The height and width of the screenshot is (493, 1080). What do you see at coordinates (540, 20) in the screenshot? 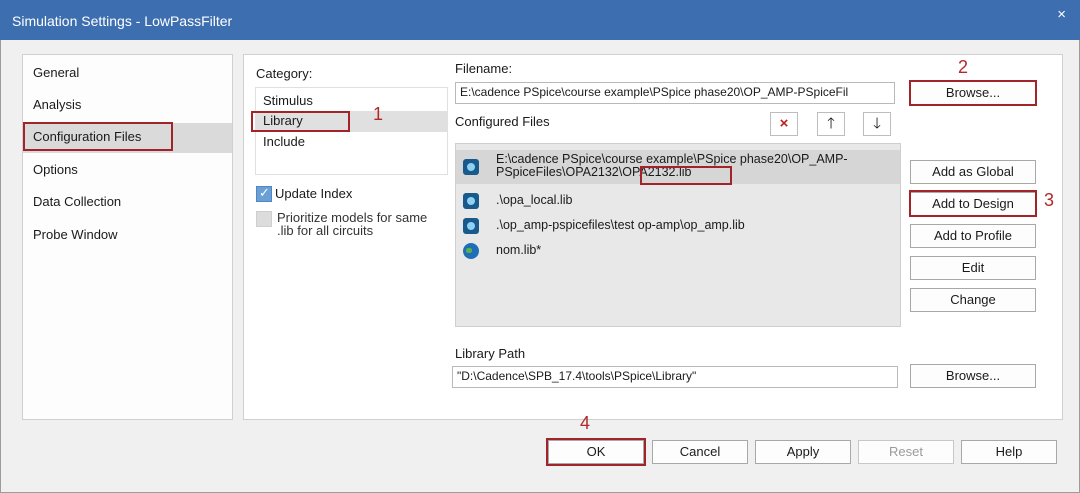
I see `title-bar: Simulation Settings - LowPassFilter ×` at bounding box center [540, 20].